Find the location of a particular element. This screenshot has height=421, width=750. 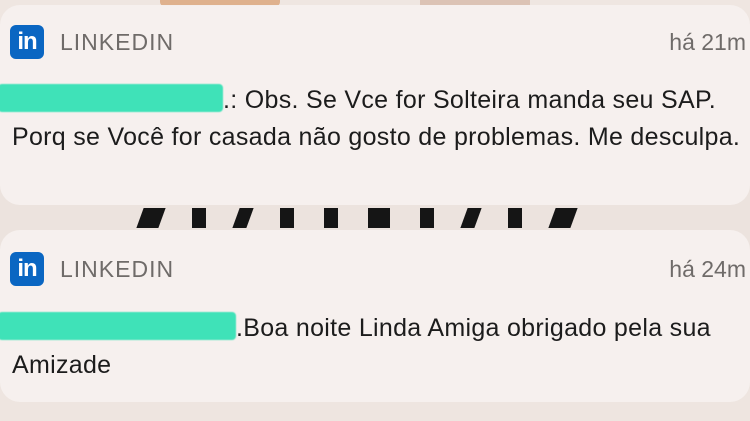

notification-time: há 24m is located at coordinates (707, 268).